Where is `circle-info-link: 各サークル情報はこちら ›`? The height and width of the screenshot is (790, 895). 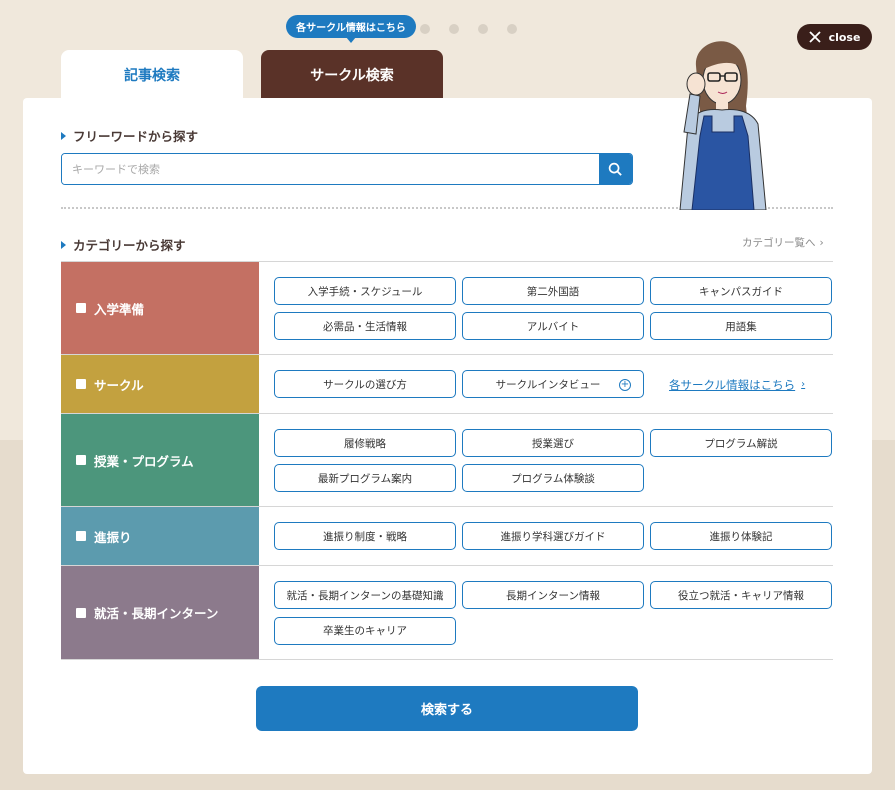
circle-info-link: 各サークル情報はこちら › is located at coordinates (741, 384).